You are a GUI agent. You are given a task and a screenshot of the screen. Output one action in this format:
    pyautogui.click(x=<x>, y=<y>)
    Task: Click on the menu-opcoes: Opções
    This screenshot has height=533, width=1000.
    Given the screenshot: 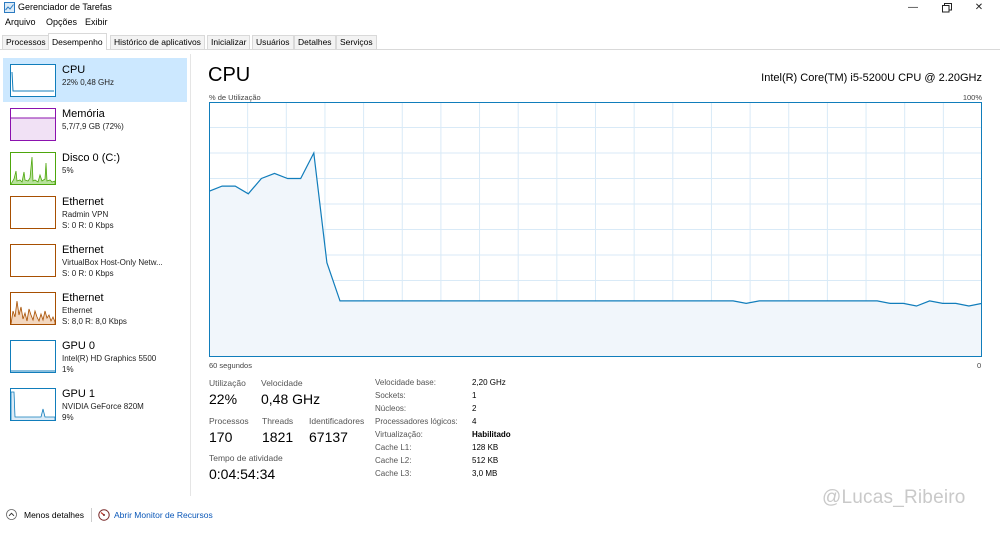 What is the action you would take?
    pyautogui.click(x=61, y=22)
    